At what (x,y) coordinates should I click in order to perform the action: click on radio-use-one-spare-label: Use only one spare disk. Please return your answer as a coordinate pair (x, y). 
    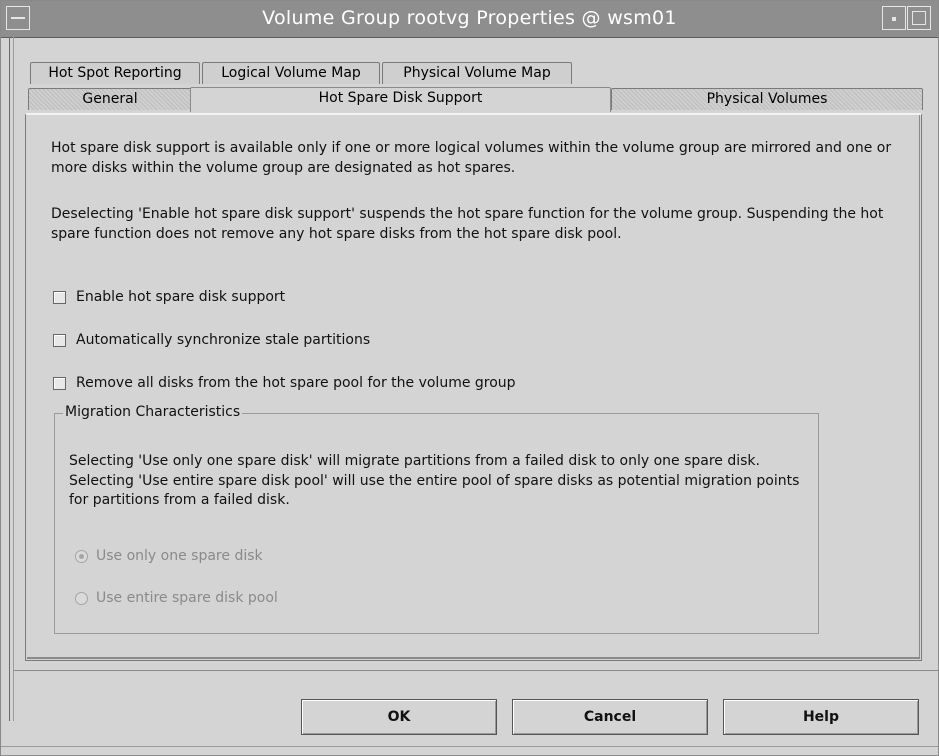
    Looking at the image, I should click on (179, 556).